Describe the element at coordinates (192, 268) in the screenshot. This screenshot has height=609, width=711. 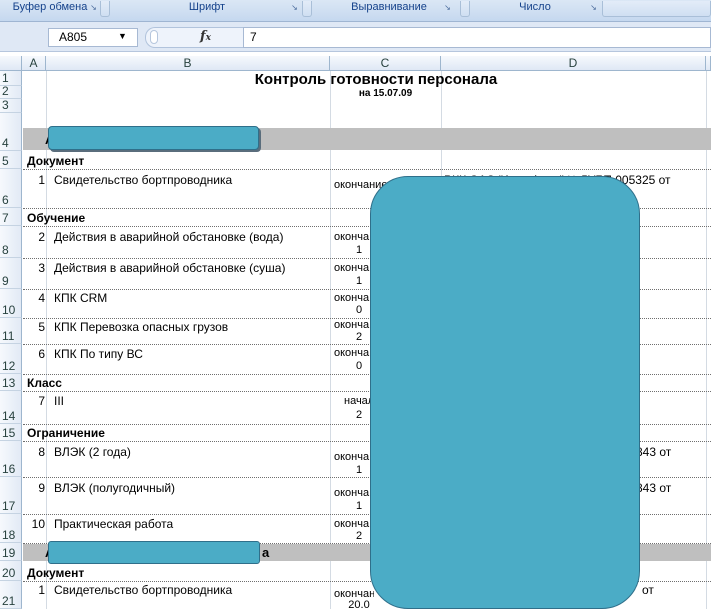
I see `item-name: Действия в аварийной обстановке (суша)` at that location.